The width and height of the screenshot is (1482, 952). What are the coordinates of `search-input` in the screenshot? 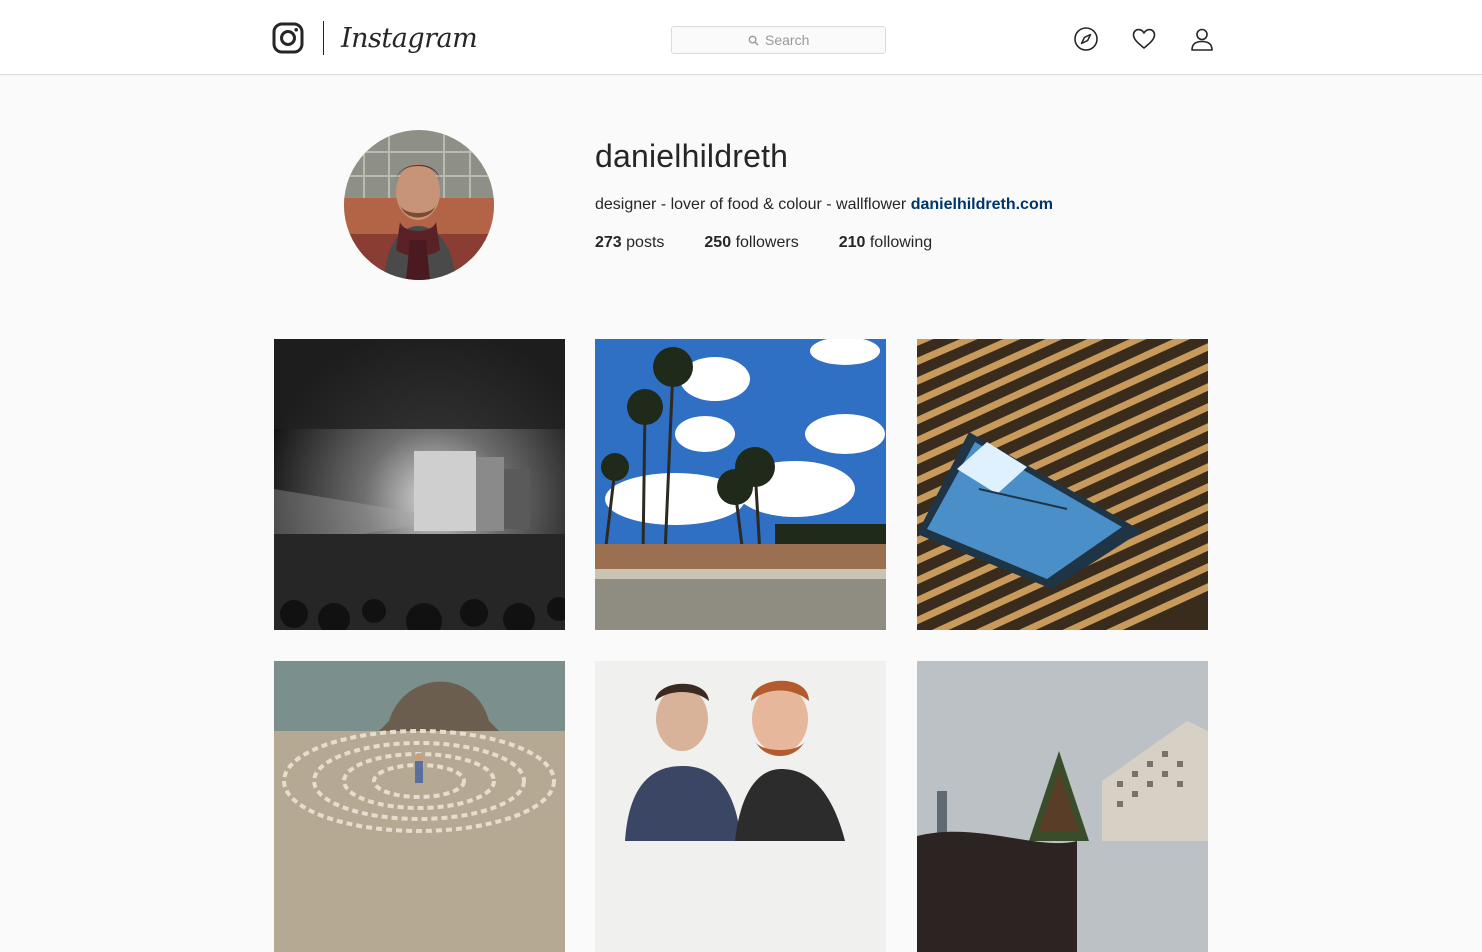 It's located at (787, 40).